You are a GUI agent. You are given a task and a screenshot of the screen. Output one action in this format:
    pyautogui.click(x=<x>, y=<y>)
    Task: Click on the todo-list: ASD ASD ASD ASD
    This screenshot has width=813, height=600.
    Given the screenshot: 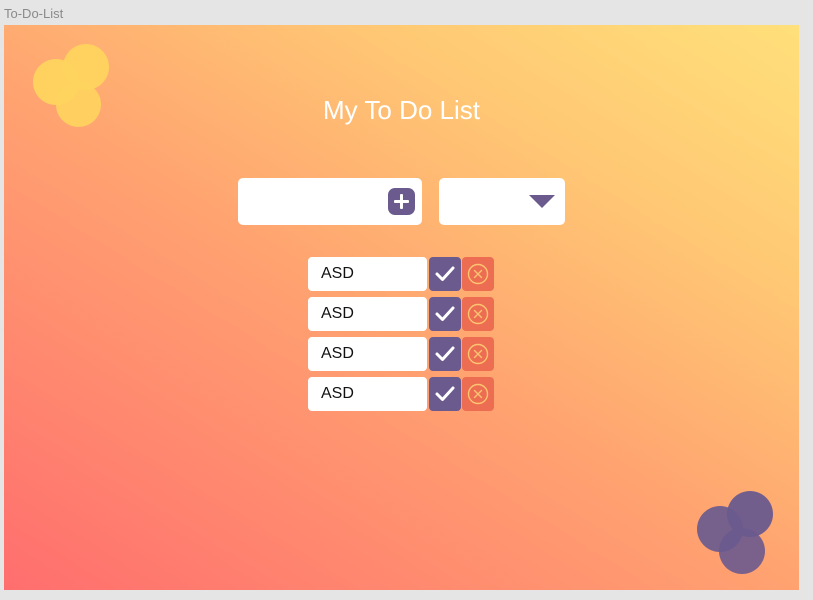 What is the action you would take?
    pyautogui.click(x=408, y=337)
    